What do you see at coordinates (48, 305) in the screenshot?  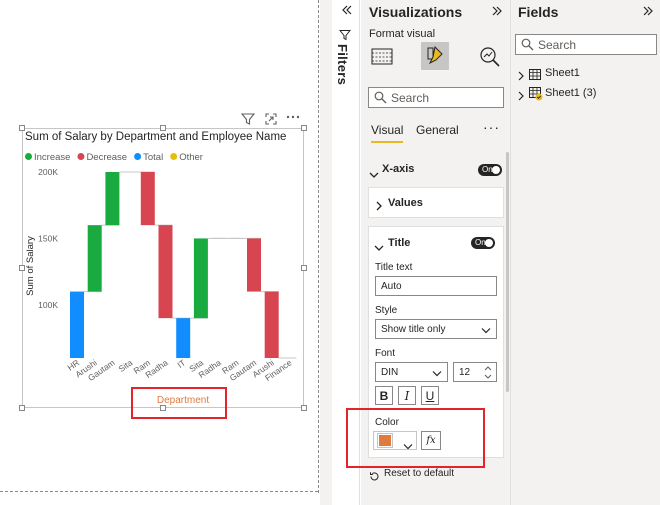 I see `y-tick-label: 100K` at bounding box center [48, 305].